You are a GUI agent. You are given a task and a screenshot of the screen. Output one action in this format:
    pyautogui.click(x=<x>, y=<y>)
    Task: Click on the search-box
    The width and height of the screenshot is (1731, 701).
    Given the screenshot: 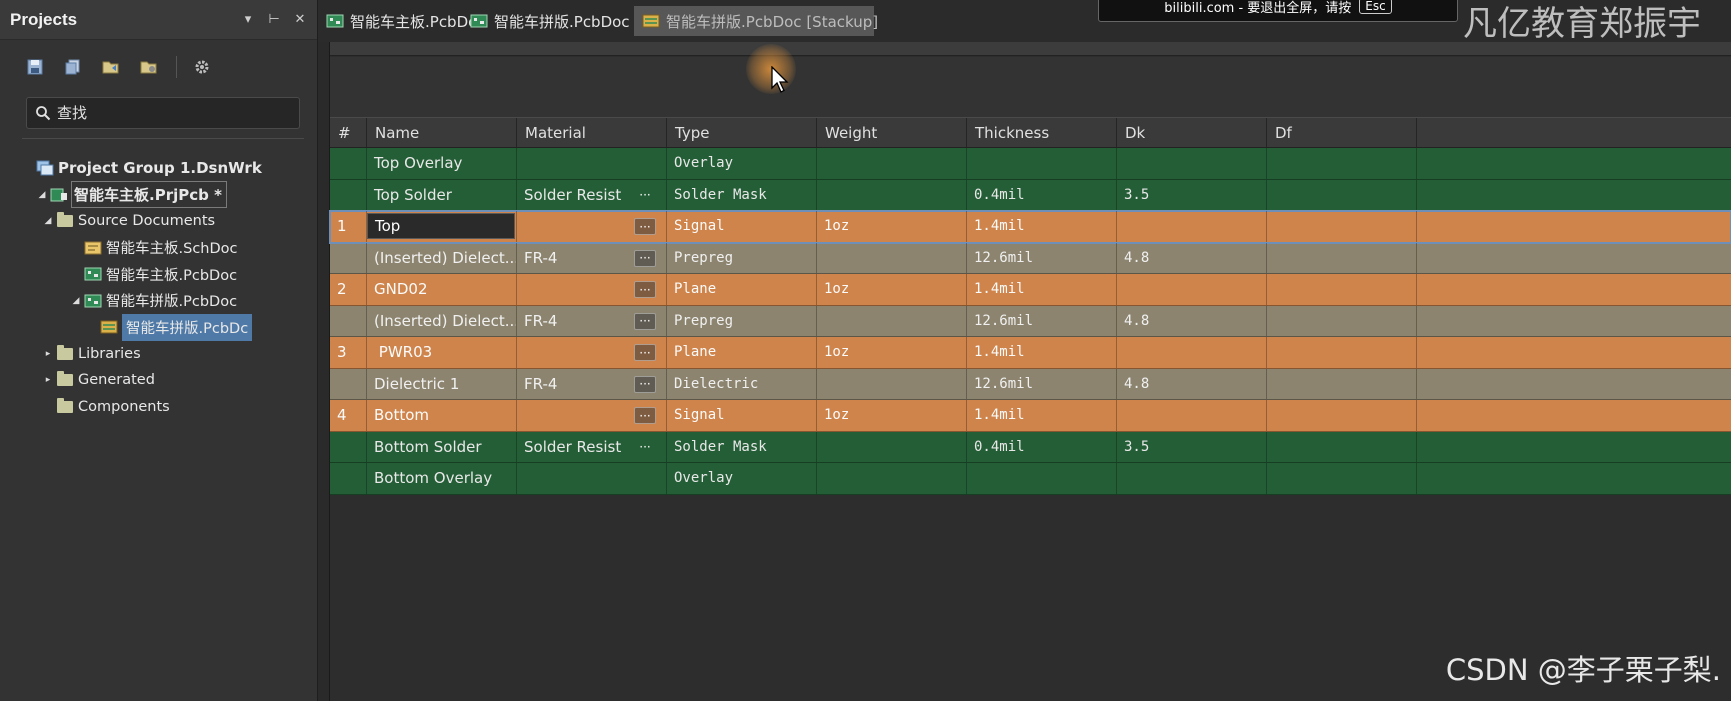 What is the action you would take?
    pyautogui.click(x=163, y=113)
    